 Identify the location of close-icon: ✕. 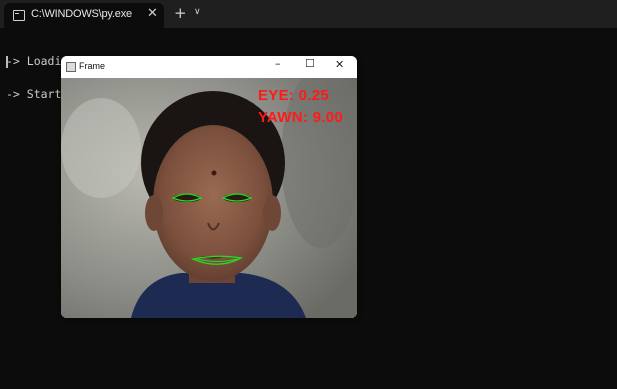
(339, 64).